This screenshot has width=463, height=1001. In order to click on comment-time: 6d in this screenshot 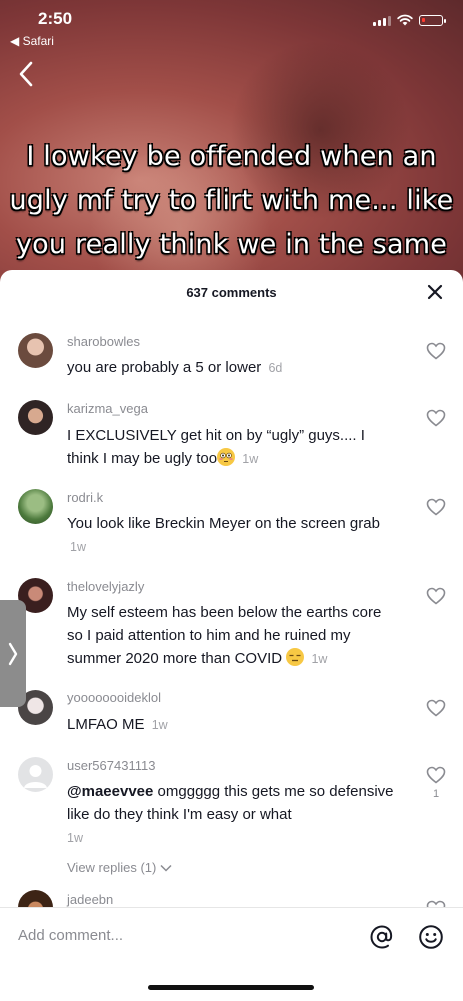, I will do `click(275, 368)`.